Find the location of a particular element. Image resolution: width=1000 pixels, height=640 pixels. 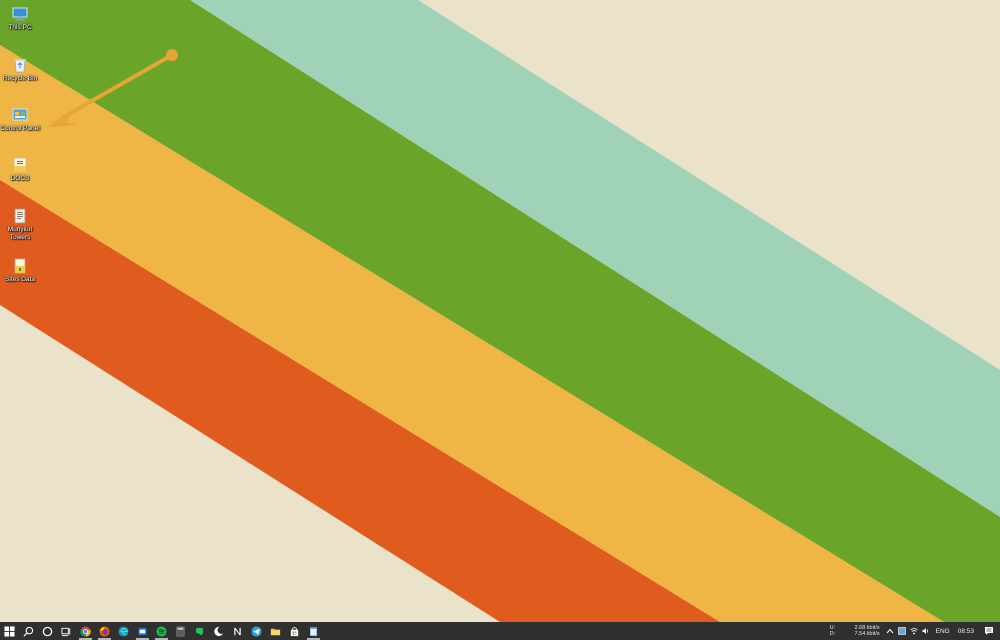

action-center-button is located at coordinates (989, 631).